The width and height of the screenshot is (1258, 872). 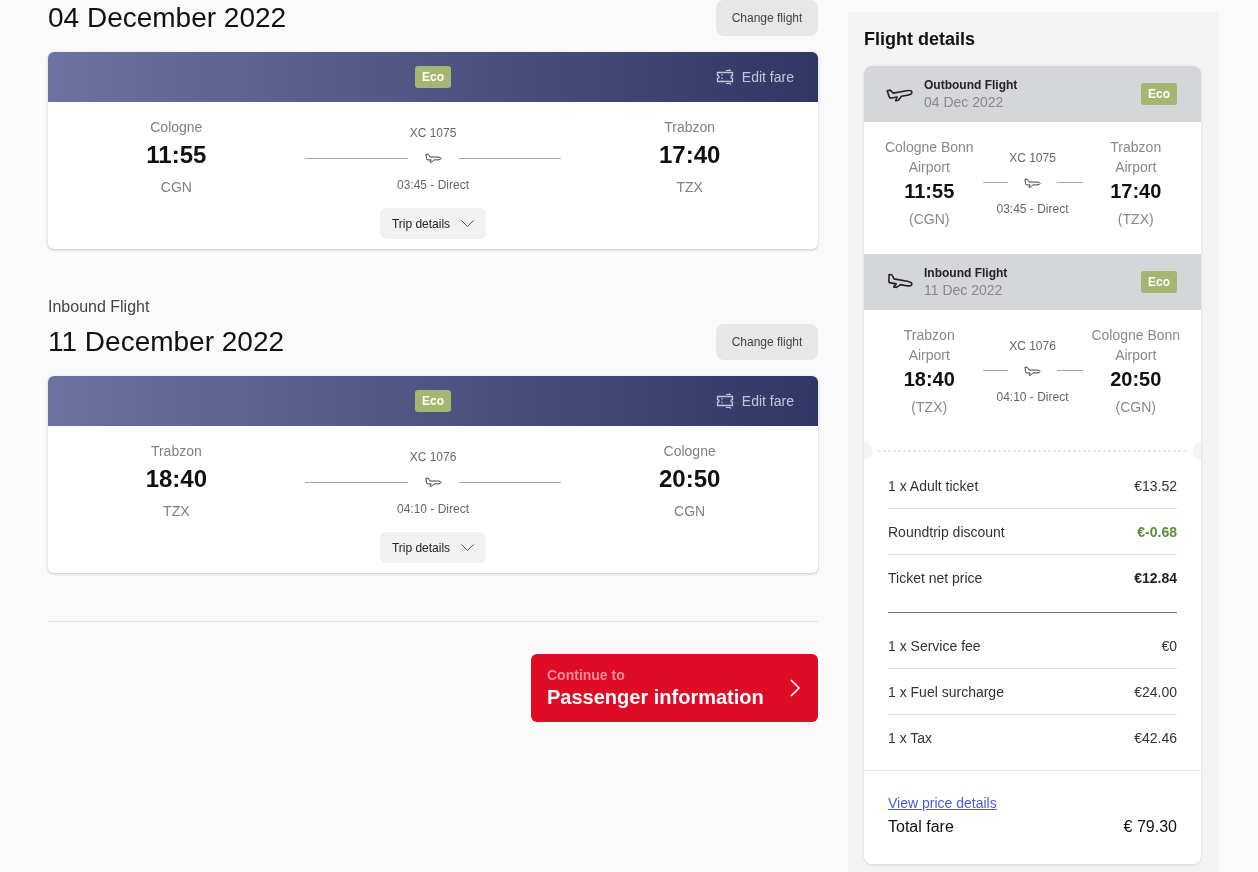 What do you see at coordinates (964, 102) in the screenshot?
I see `leg-date: 04 Dec 2022` at bounding box center [964, 102].